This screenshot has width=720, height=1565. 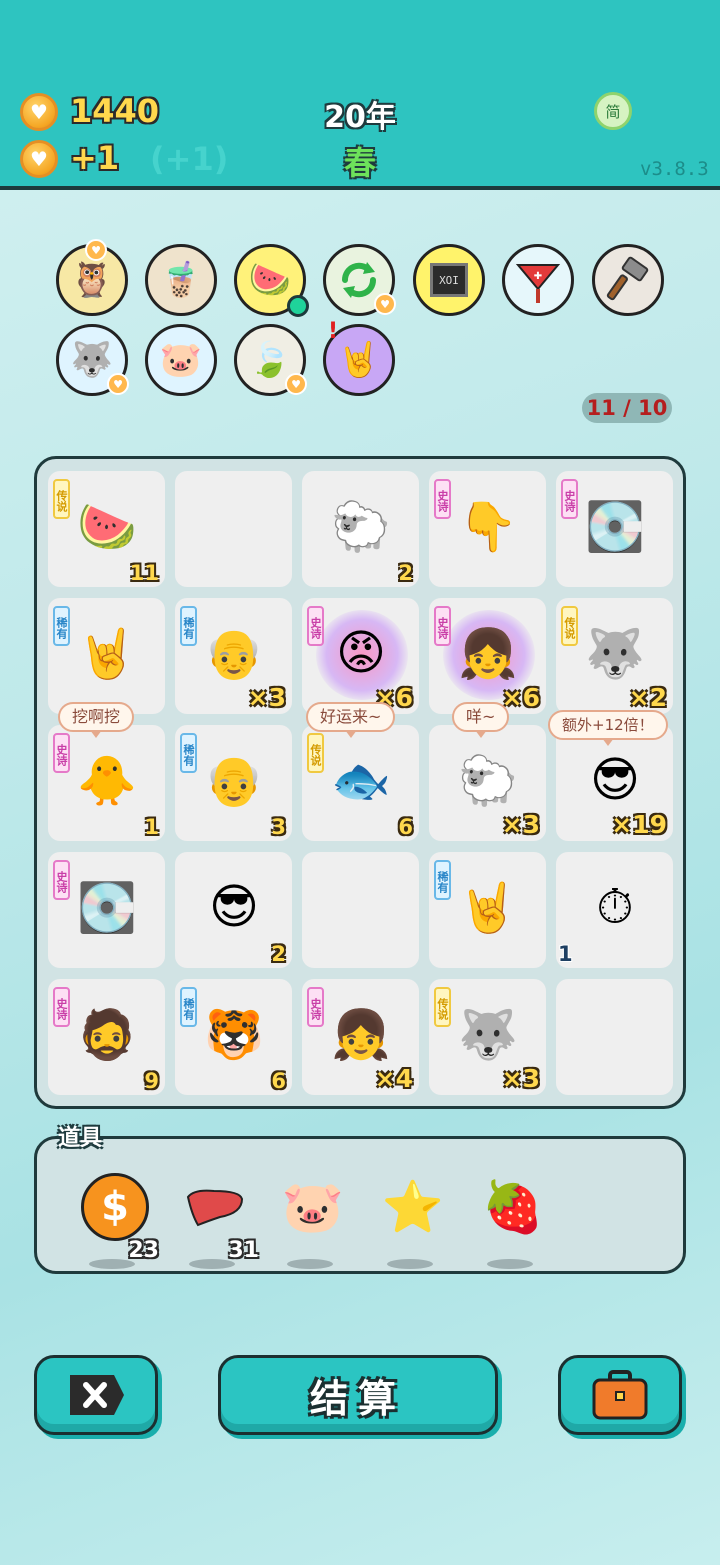 I want to click on income-coin-icon: ♥, so click(x=39, y=159).